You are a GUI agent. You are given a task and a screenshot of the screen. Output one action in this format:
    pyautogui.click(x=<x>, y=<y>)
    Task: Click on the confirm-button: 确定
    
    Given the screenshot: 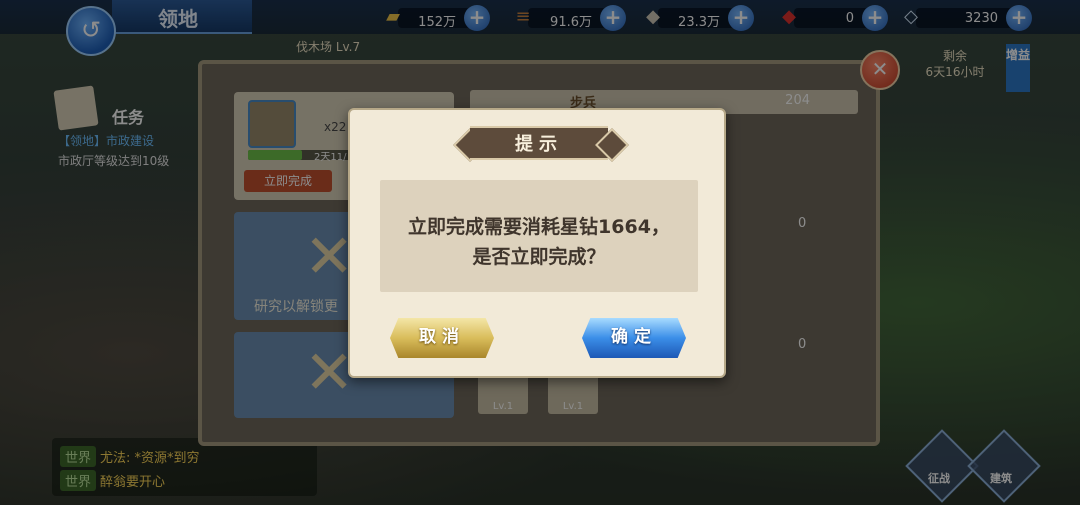 What is the action you would take?
    pyautogui.click(x=634, y=338)
    